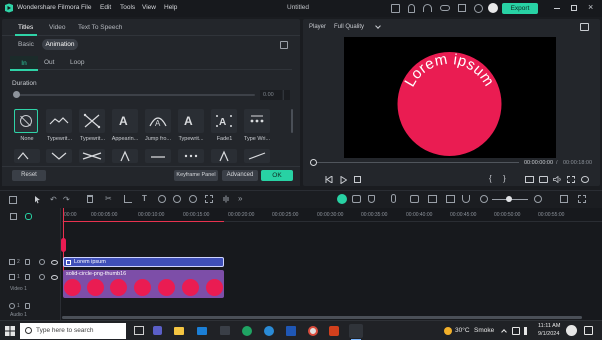 This screenshot has width=602, height=340. I want to click on save-preset-icon, so click(284, 45).